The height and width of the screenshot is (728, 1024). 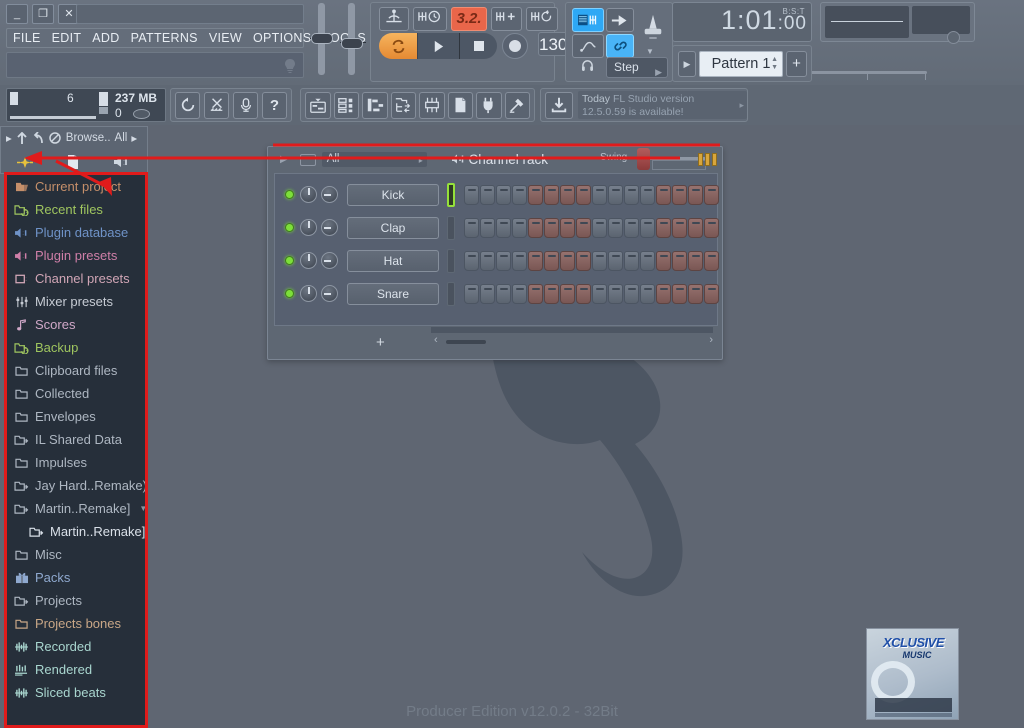 I want to click on browser-item: Collected, so click(x=76, y=393).